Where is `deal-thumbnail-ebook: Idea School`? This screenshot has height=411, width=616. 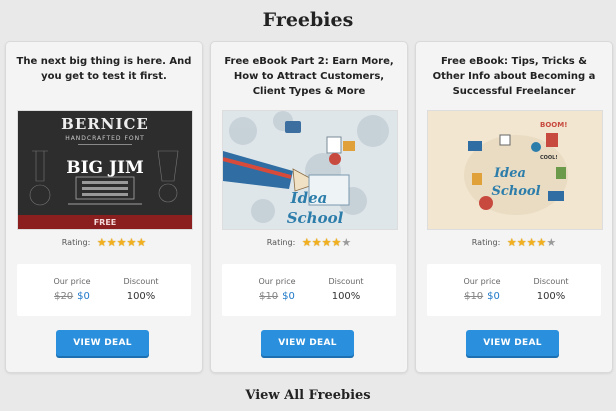 deal-thumbnail-ebook: Idea School is located at coordinates (310, 170).